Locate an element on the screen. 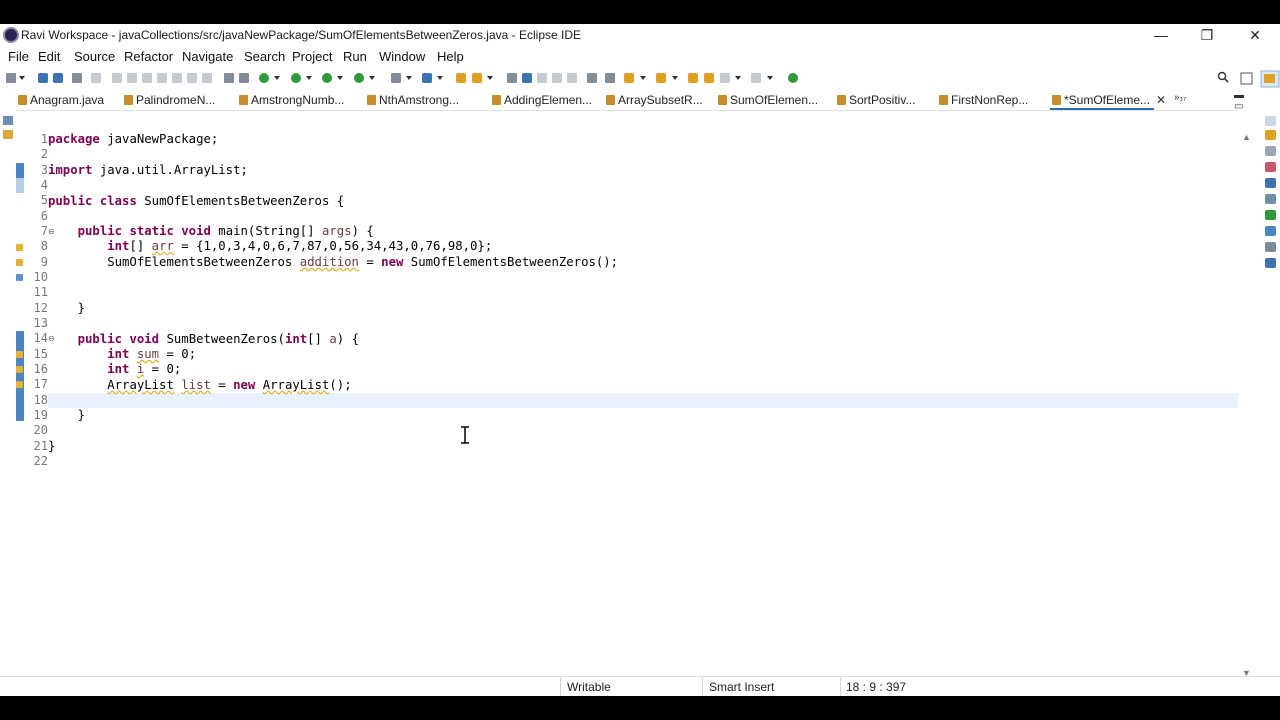 This screenshot has width=1280, height=720. scroll-up-arrow-icon: ▲ is located at coordinates (1246, 137).